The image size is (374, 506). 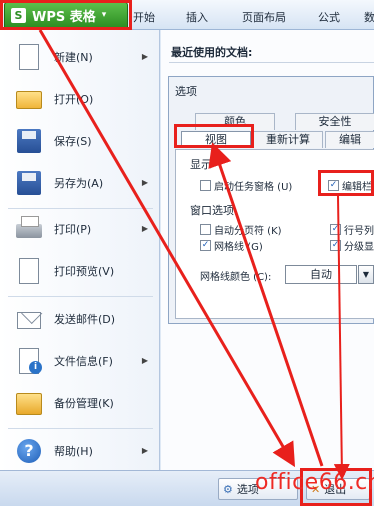 I want to click on menu-item-help: ? 帮助(H) ▶, so click(x=80, y=451).